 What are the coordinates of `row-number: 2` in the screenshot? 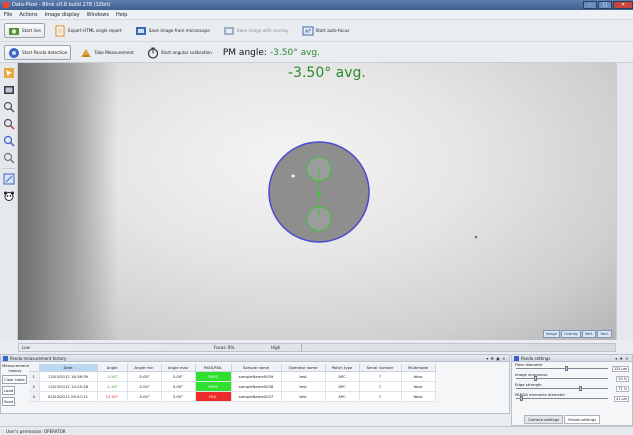 It's located at (34, 386).